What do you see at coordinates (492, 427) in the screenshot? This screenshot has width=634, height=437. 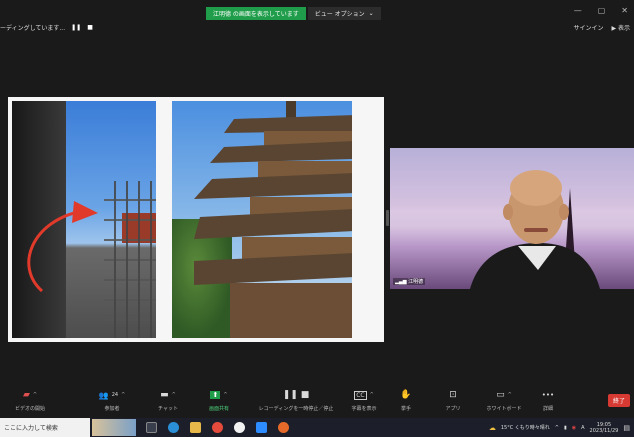 I see `weather-icon: ☁` at bounding box center [492, 427].